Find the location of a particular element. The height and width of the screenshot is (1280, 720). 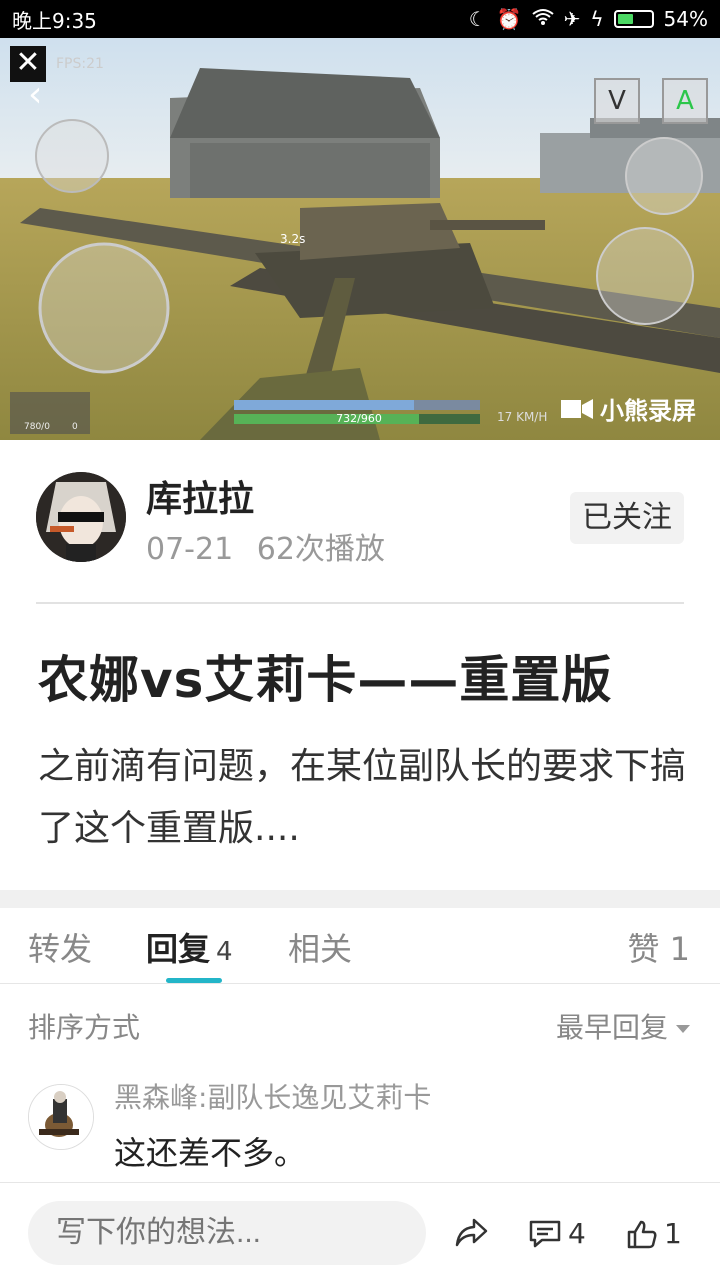

battery-percent: 54% is located at coordinates (685, 19).